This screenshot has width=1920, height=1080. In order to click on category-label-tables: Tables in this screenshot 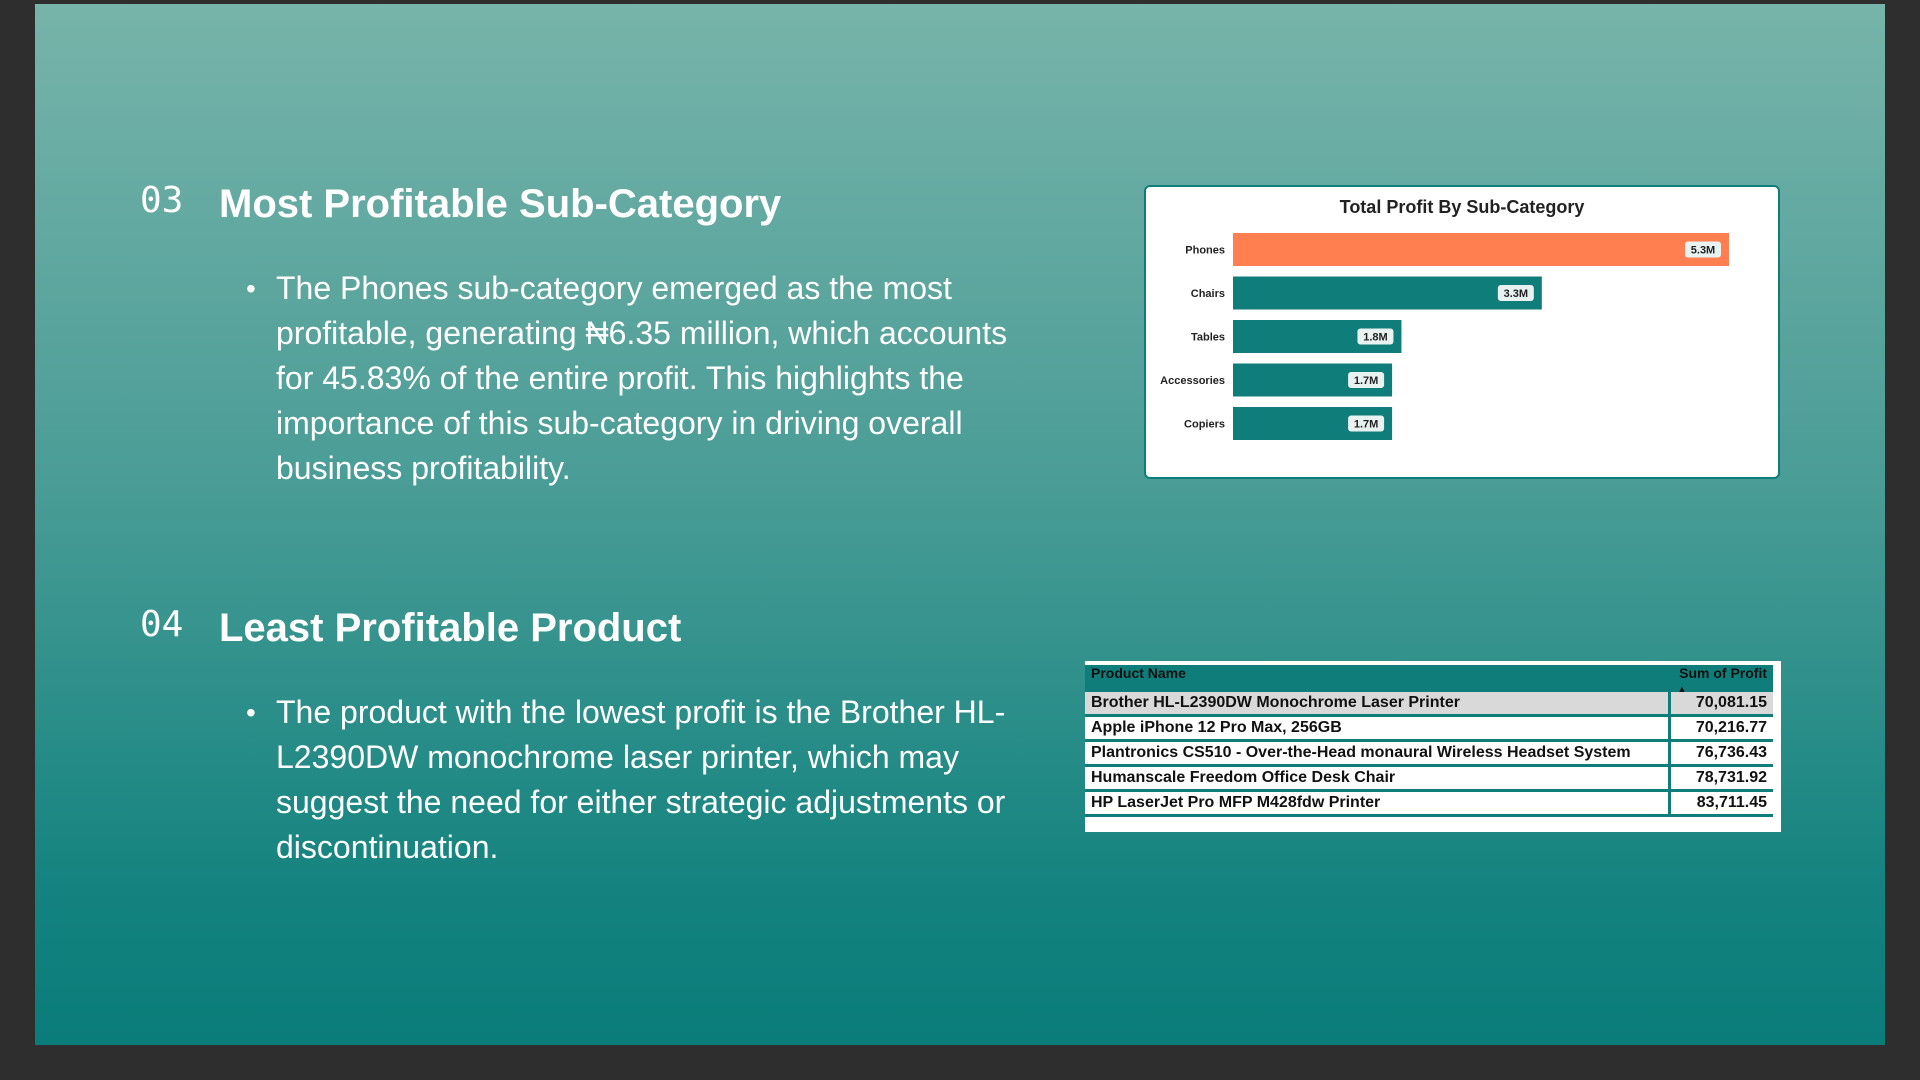, I will do `click(1208, 338)`.